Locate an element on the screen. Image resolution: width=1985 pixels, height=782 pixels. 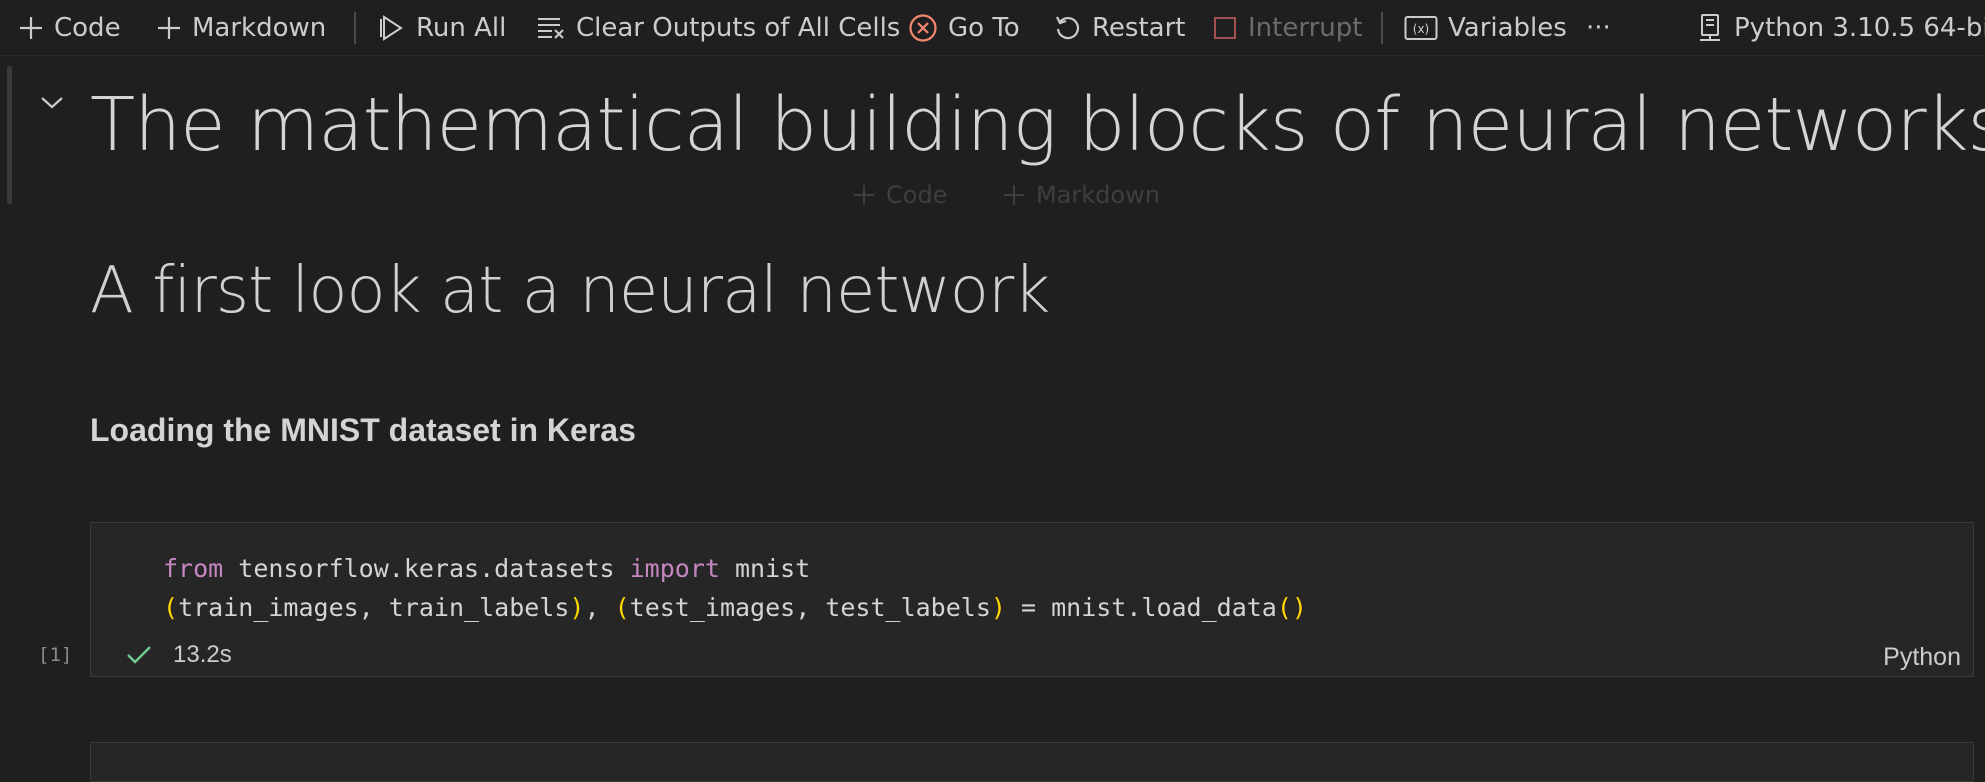
add-code-cell-button: Code is located at coordinates (69, 28).